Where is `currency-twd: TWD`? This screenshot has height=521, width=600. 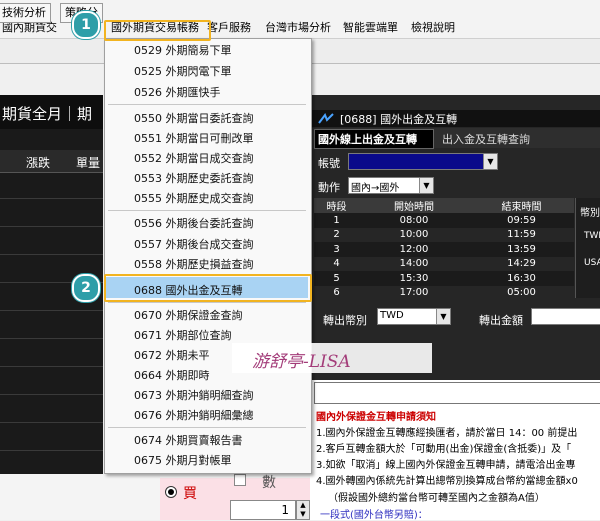 currency-twd: TWD is located at coordinates (592, 236).